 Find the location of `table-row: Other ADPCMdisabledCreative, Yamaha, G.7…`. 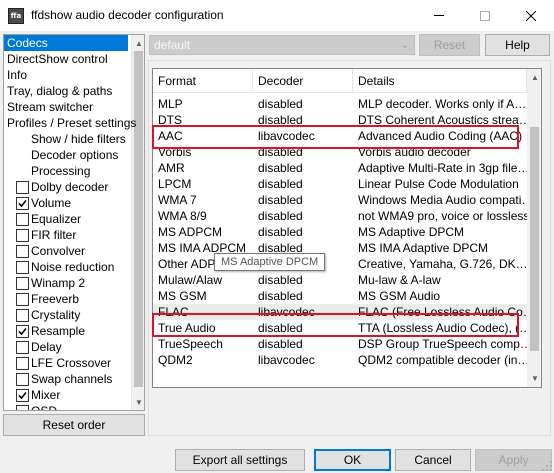

table-row: Other ADPCMdisabledCreative, Yamaha, G.7… is located at coordinates (340, 264).